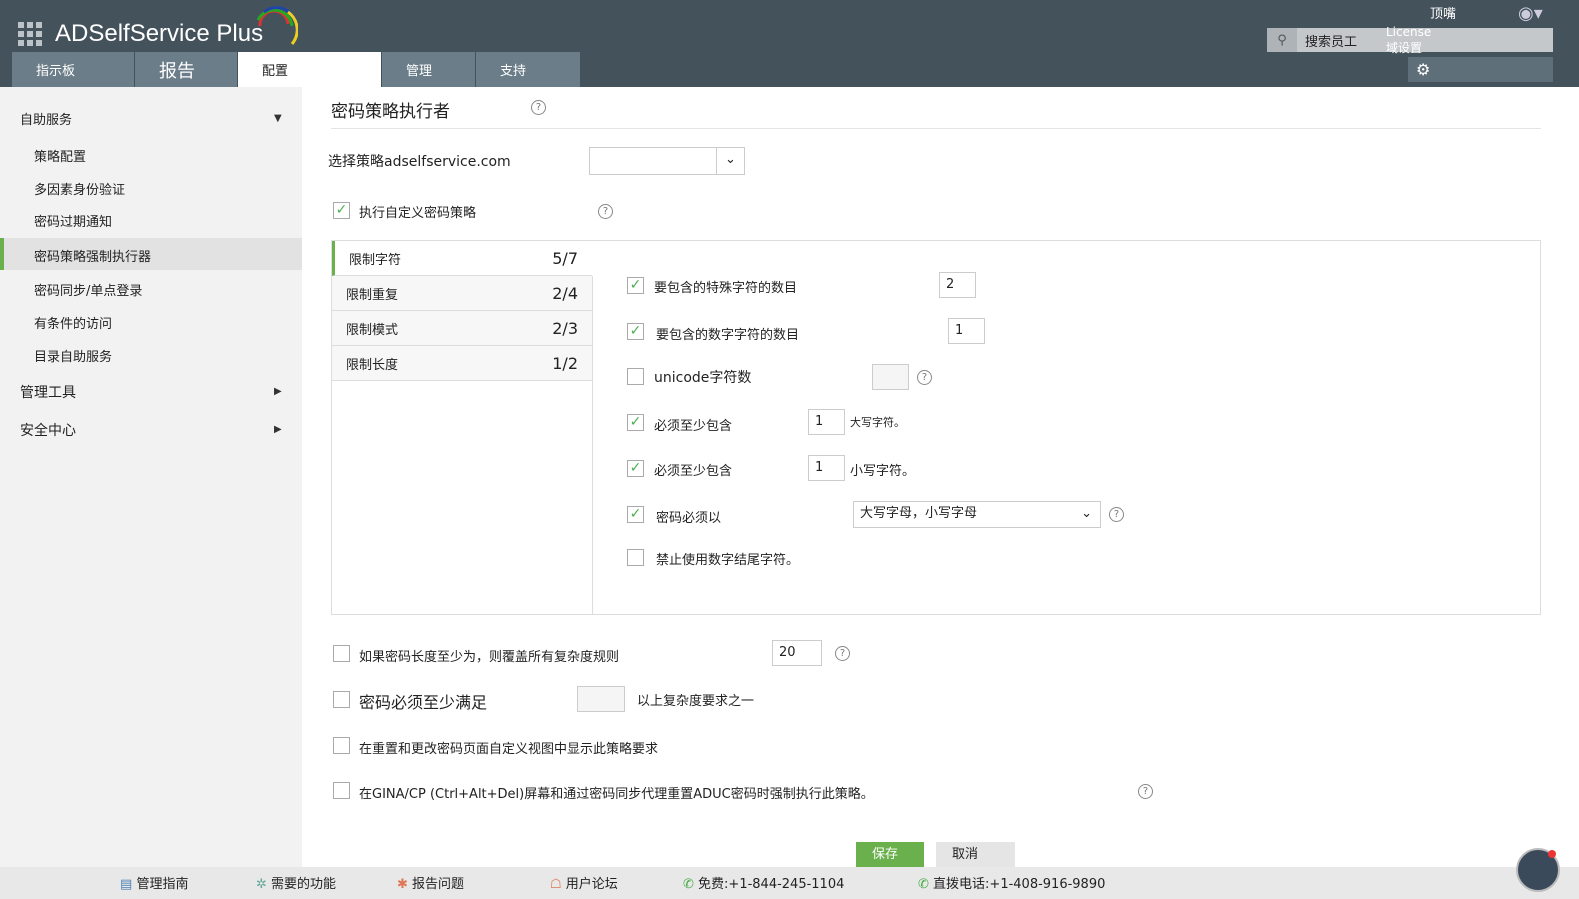  What do you see at coordinates (423, 702) in the screenshot?
I see `min-meet-label: 密码必须至少满足` at bounding box center [423, 702].